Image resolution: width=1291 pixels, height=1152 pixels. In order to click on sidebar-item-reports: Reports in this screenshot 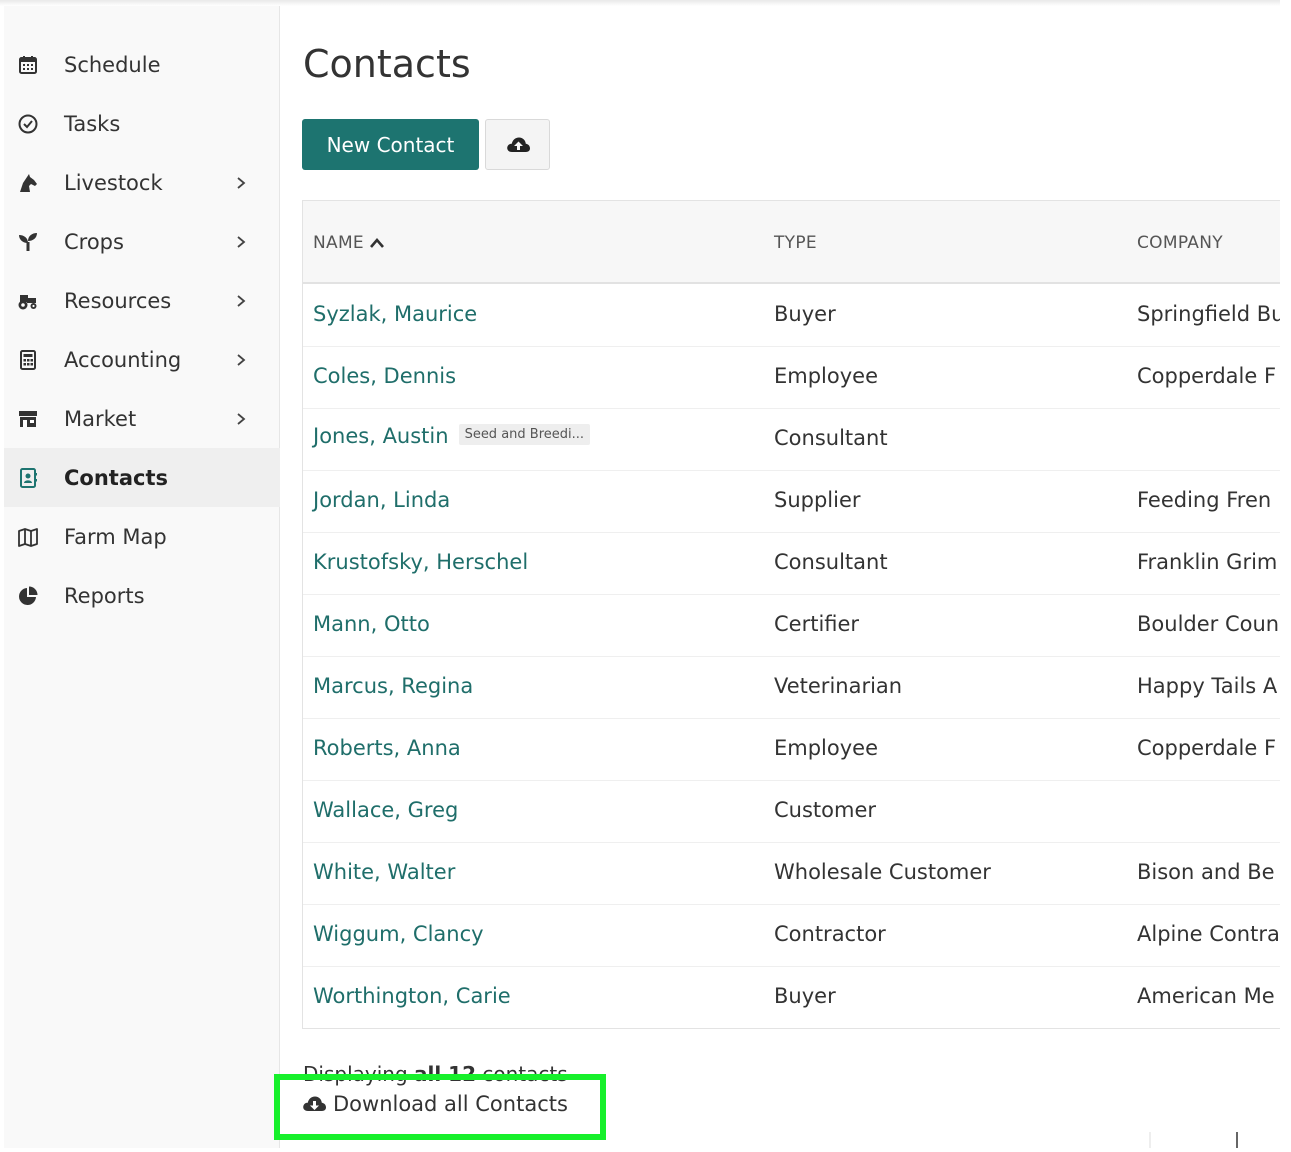, I will do `click(142, 595)`.